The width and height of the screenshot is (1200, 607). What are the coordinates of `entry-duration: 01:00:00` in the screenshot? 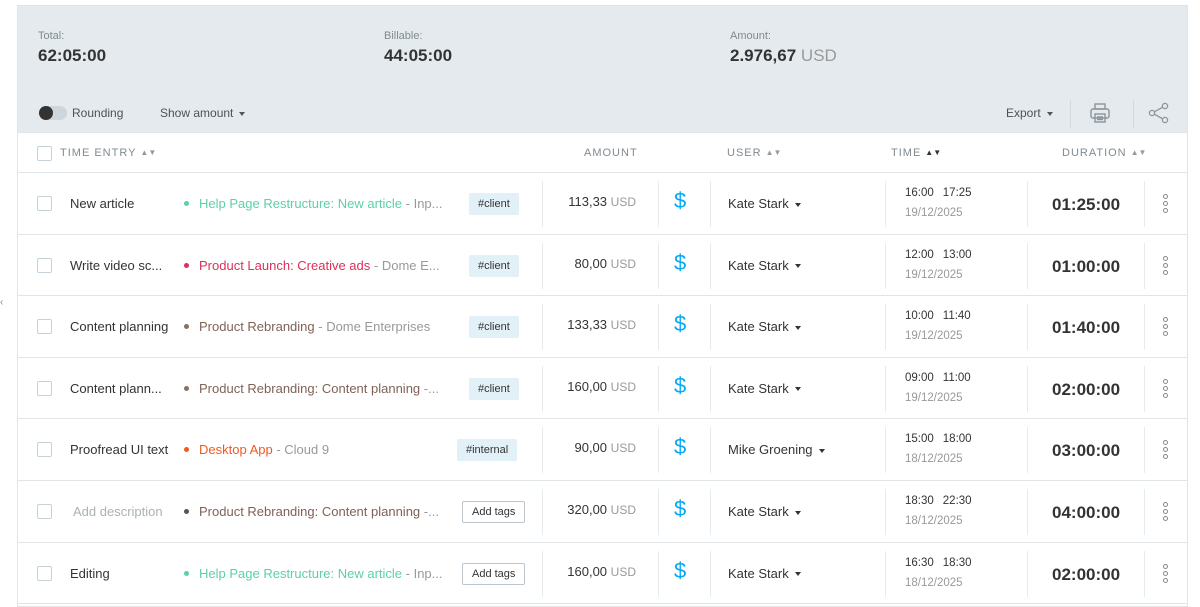 It's located at (1086, 267).